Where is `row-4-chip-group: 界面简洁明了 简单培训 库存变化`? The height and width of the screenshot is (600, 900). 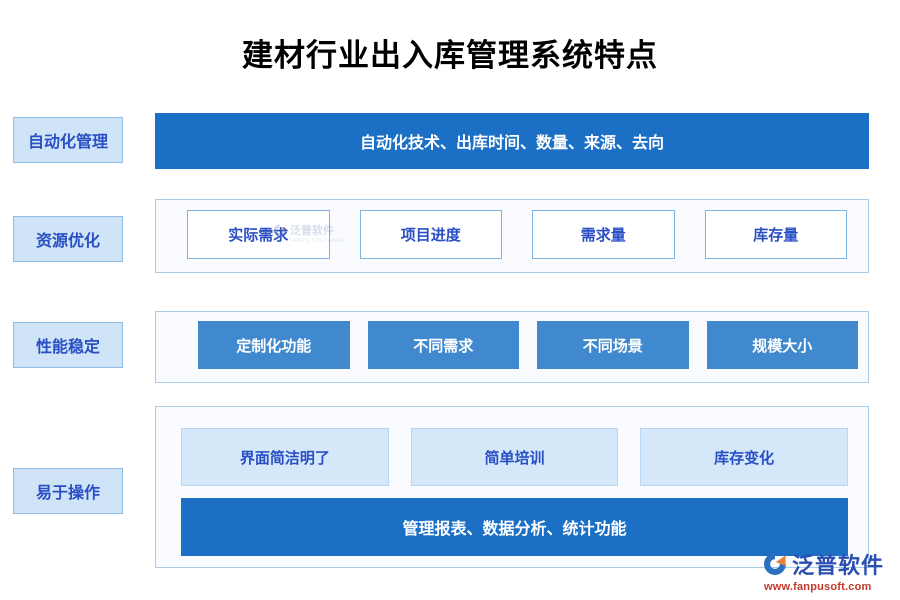 row-4-chip-group: 界面简洁明了 简单培训 库存变化 is located at coordinates (515, 457).